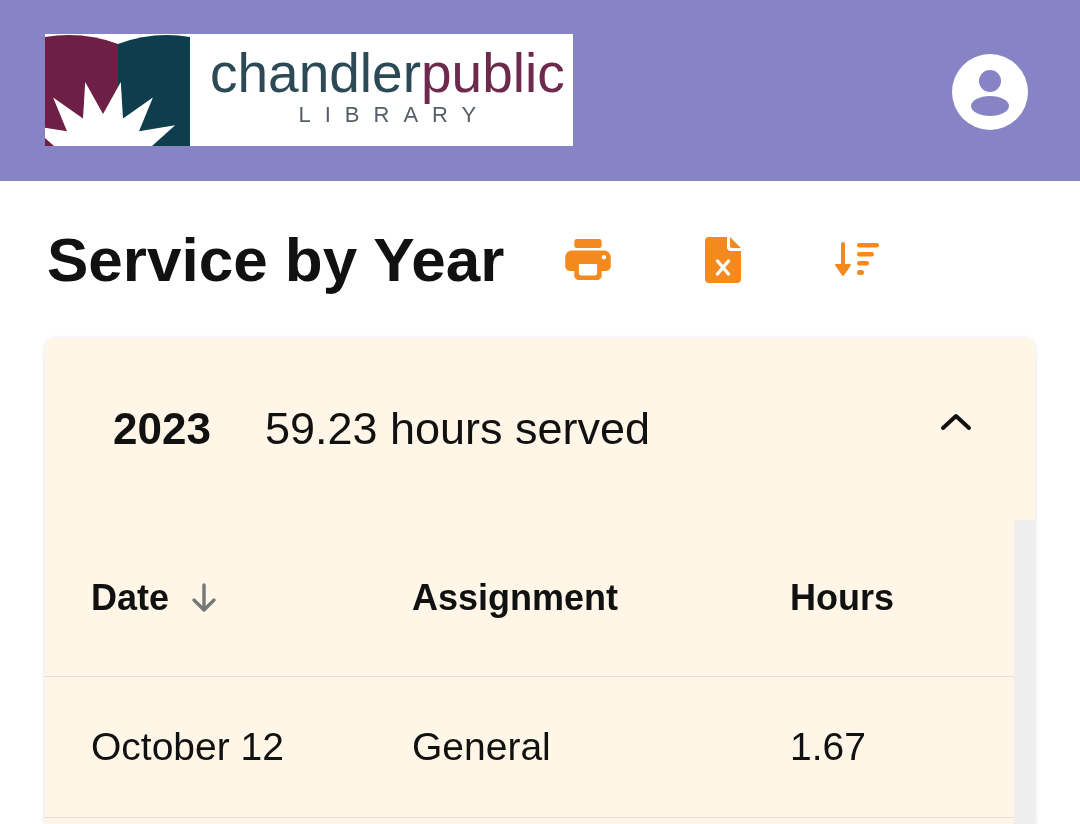  Describe the element at coordinates (990, 91) in the screenshot. I see `user-icon` at that location.